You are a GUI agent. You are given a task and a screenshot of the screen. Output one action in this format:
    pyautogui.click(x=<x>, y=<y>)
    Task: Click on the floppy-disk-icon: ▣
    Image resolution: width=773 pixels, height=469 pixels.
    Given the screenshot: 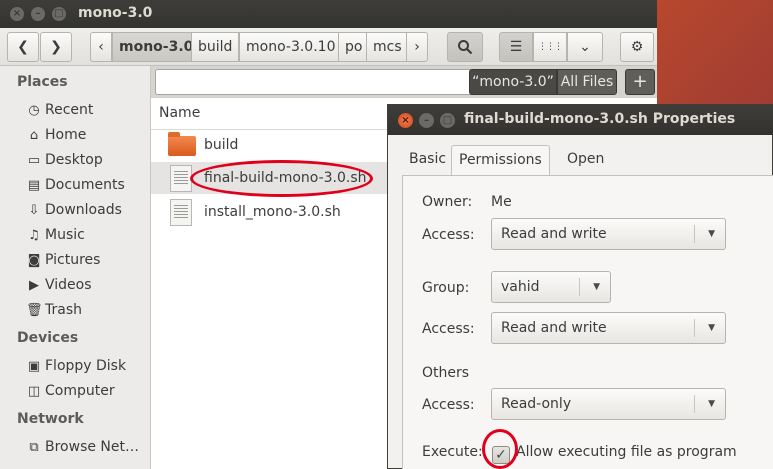 What is the action you would take?
    pyautogui.click(x=34, y=366)
    